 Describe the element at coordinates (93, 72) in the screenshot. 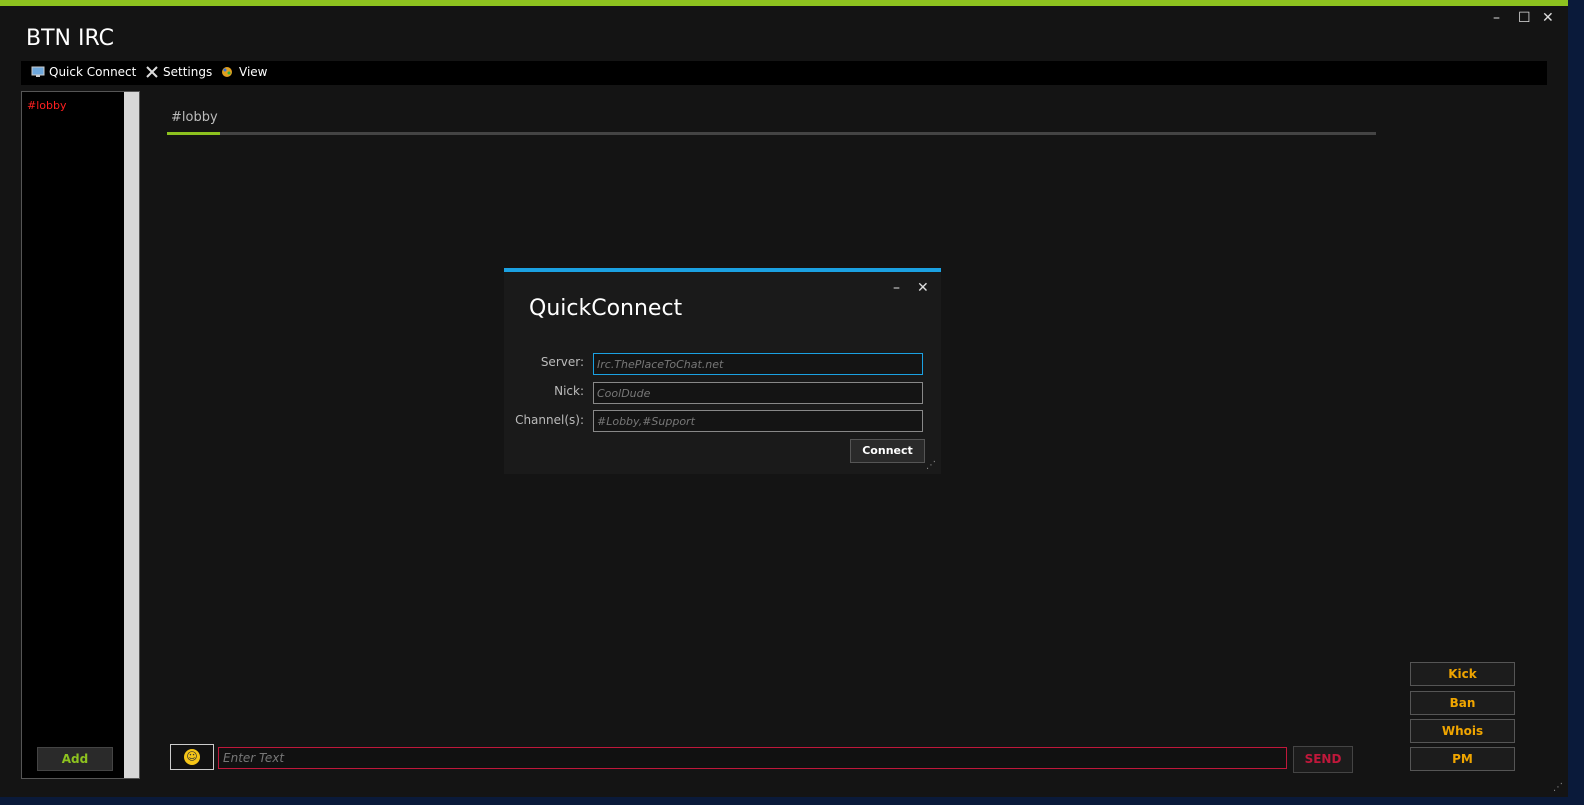

I see `menu-quick-connect-label: Quick Connect` at that location.